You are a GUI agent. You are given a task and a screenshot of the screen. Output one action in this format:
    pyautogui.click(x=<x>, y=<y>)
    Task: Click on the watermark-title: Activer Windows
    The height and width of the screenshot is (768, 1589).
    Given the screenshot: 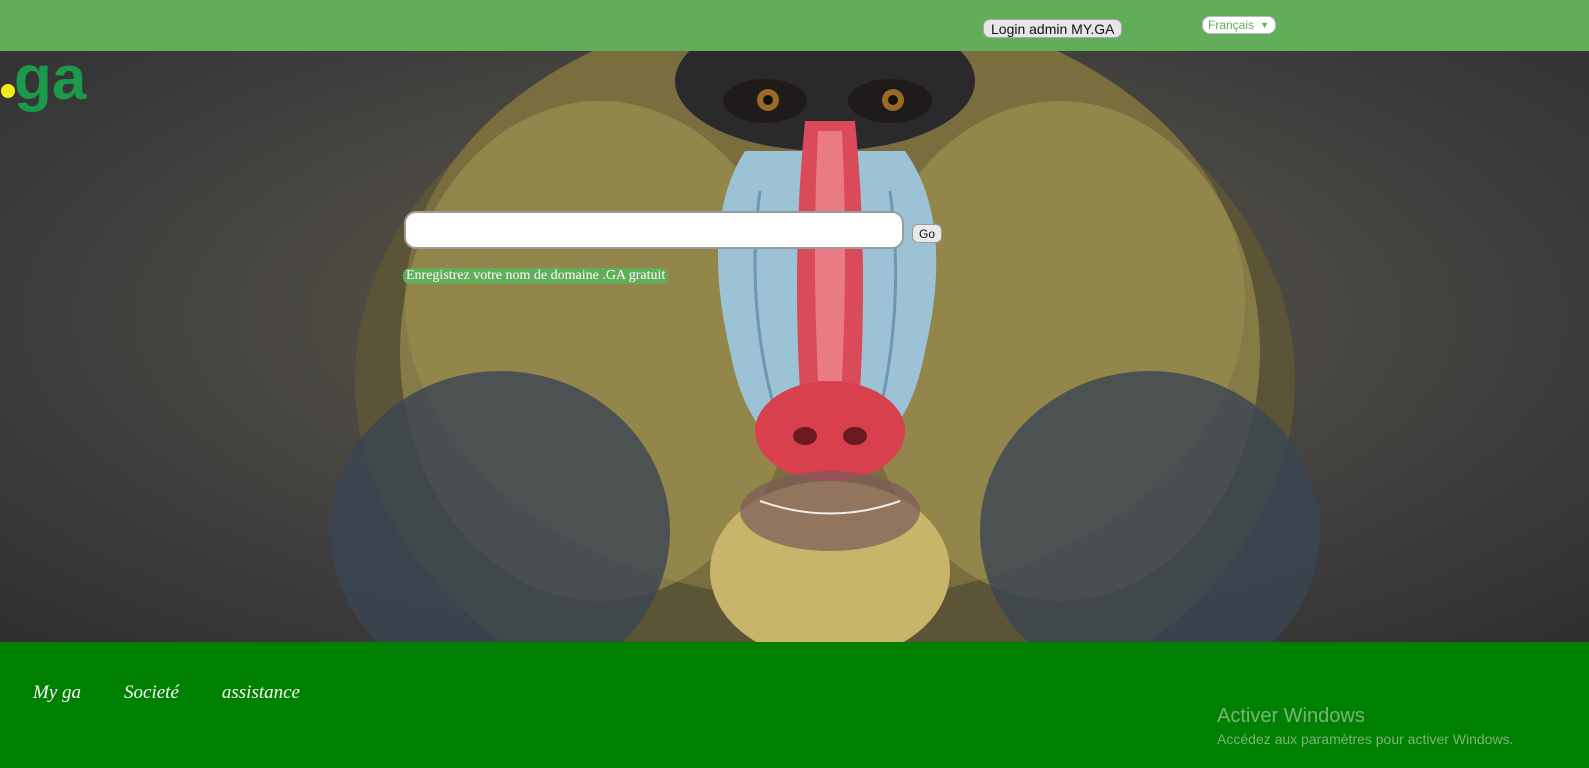 What is the action you would take?
    pyautogui.click(x=1291, y=716)
    